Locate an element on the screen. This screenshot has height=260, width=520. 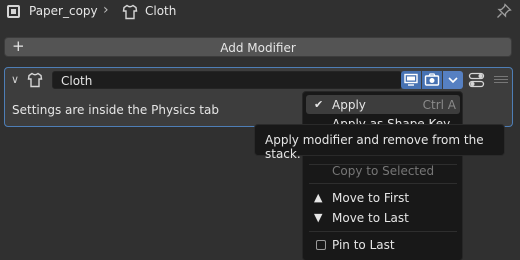
modifier-name-field: Cloth is located at coordinates (227, 80).